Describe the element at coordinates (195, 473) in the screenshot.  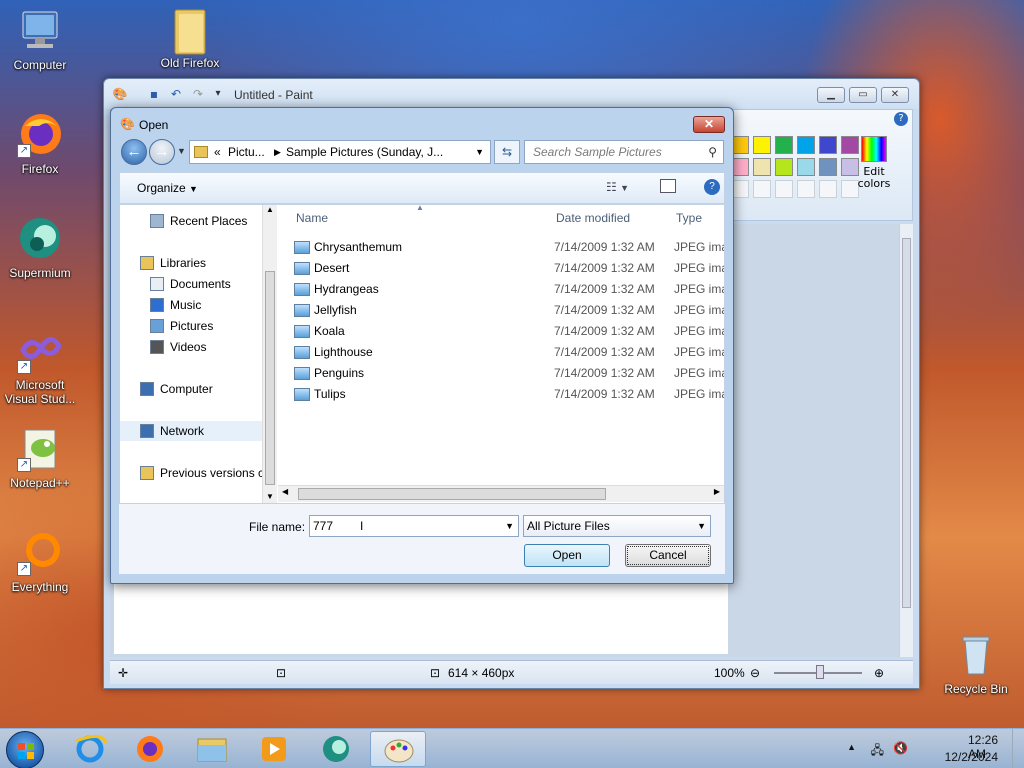
I see `nav-item-previous-versions-c: Previous versions c` at that location.